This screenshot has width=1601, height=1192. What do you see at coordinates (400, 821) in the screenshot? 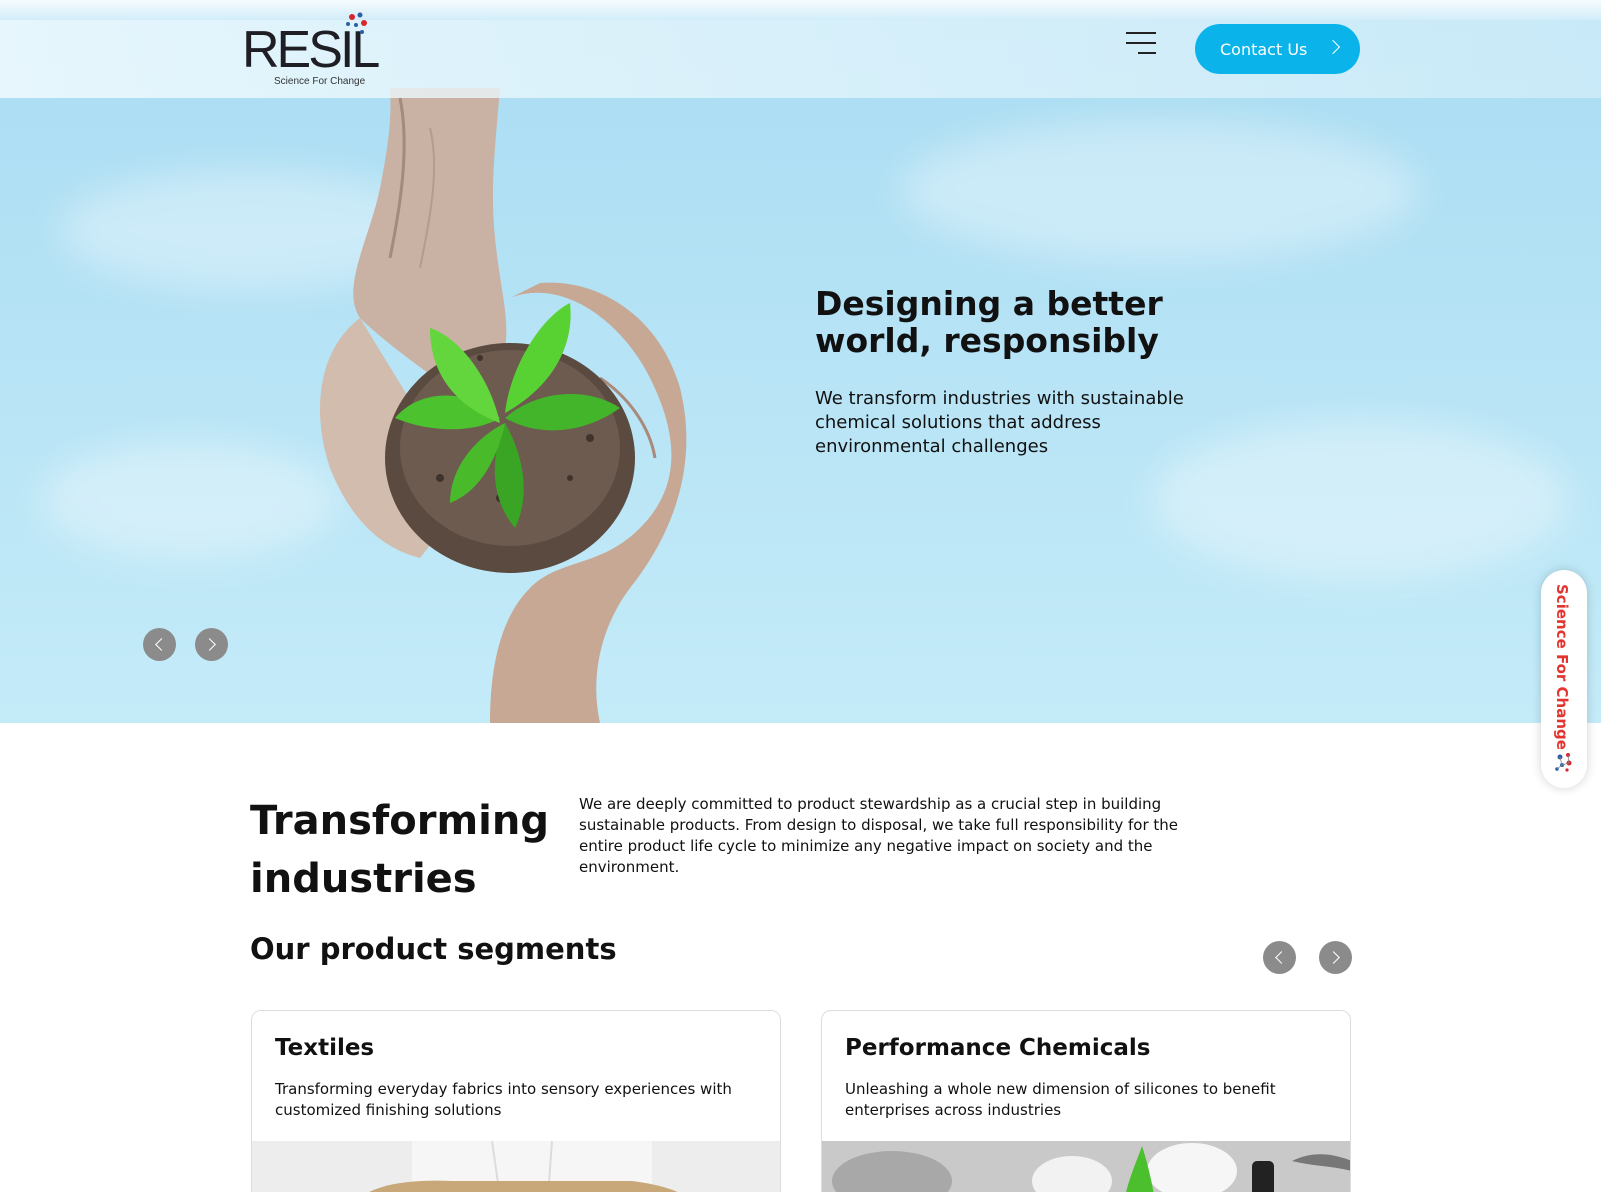
I see `intro-title-line1: Transforming` at bounding box center [400, 821].